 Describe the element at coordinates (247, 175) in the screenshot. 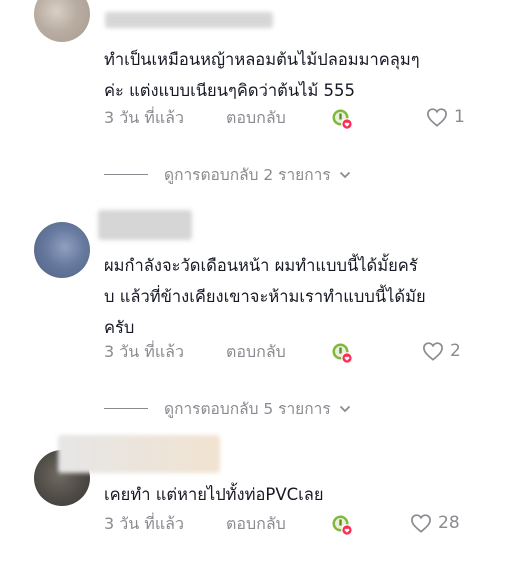

I see `view-replies-label: ดูการตอบกลับ 2 รายการ` at that location.